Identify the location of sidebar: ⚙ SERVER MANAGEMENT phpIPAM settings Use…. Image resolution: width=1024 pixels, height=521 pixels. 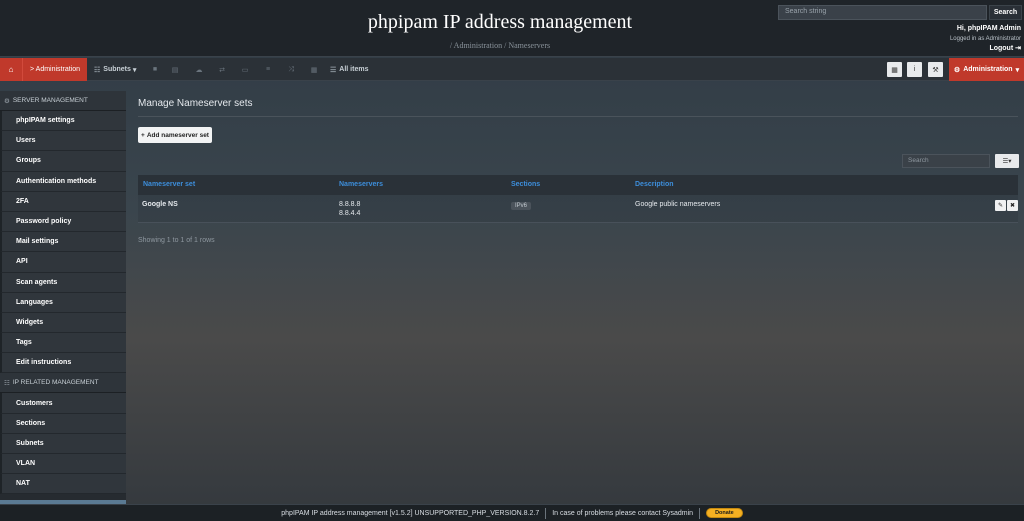
(63, 297).